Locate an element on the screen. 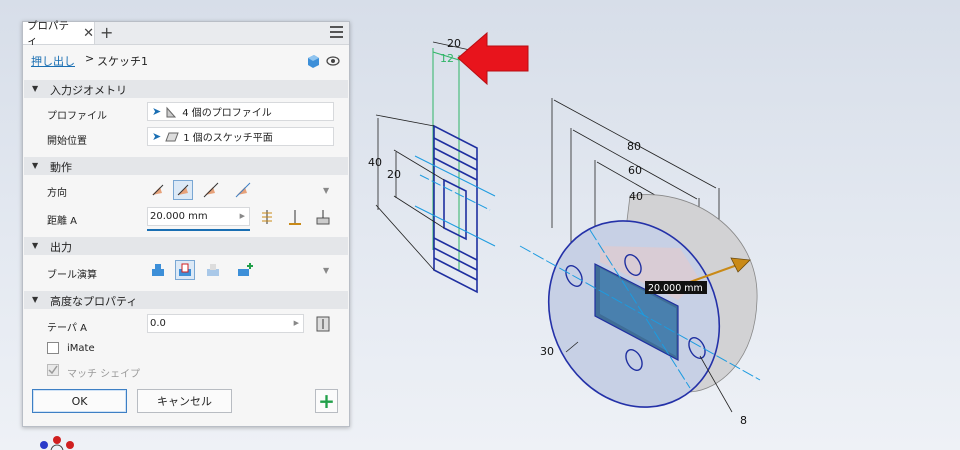 The height and width of the screenshot is (450, 960). direction-default-icon is located at coordinates (158, 190).